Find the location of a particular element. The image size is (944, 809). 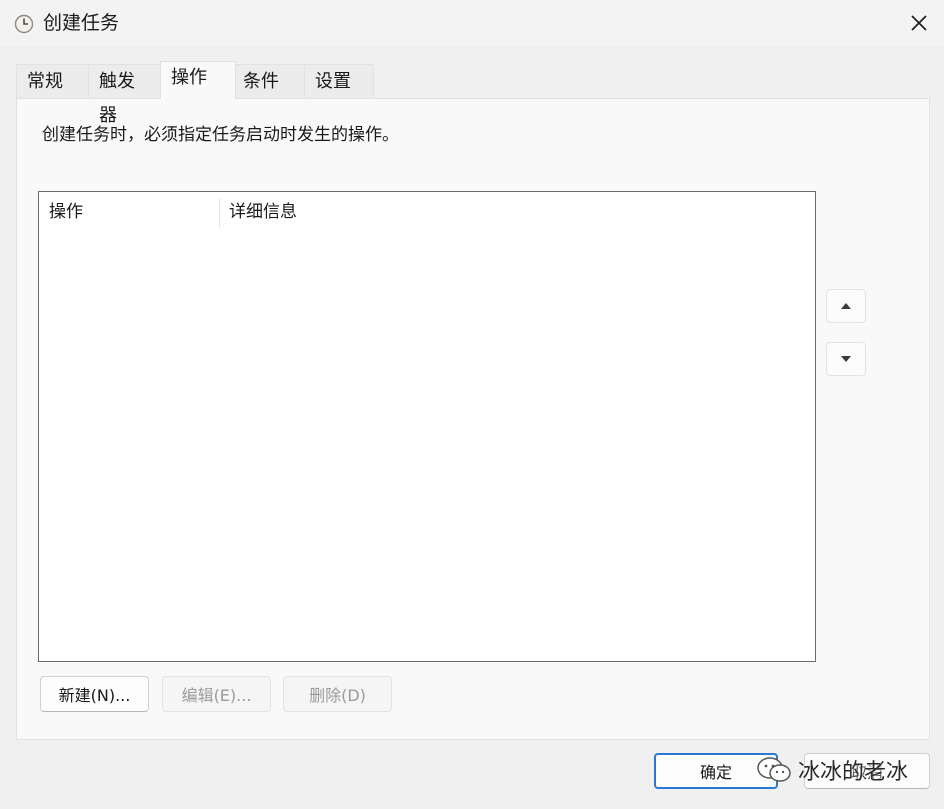

close-icon is located at coordinates (919, 23).